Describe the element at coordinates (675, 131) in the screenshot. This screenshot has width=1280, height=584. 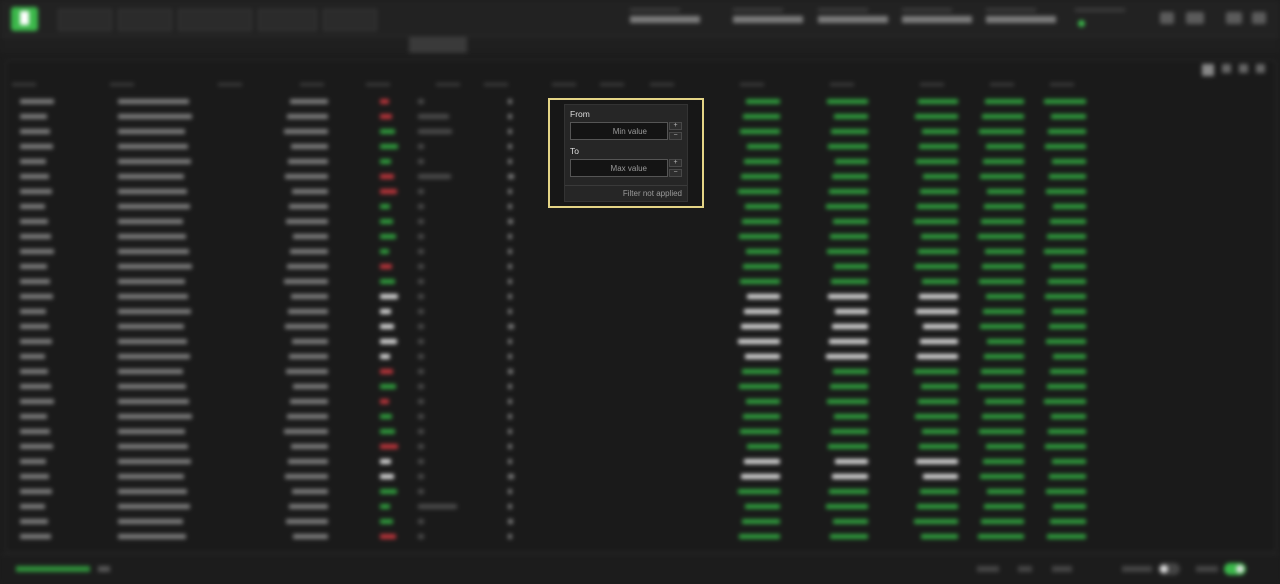
I see `min-value-stepper: + −` at that location.